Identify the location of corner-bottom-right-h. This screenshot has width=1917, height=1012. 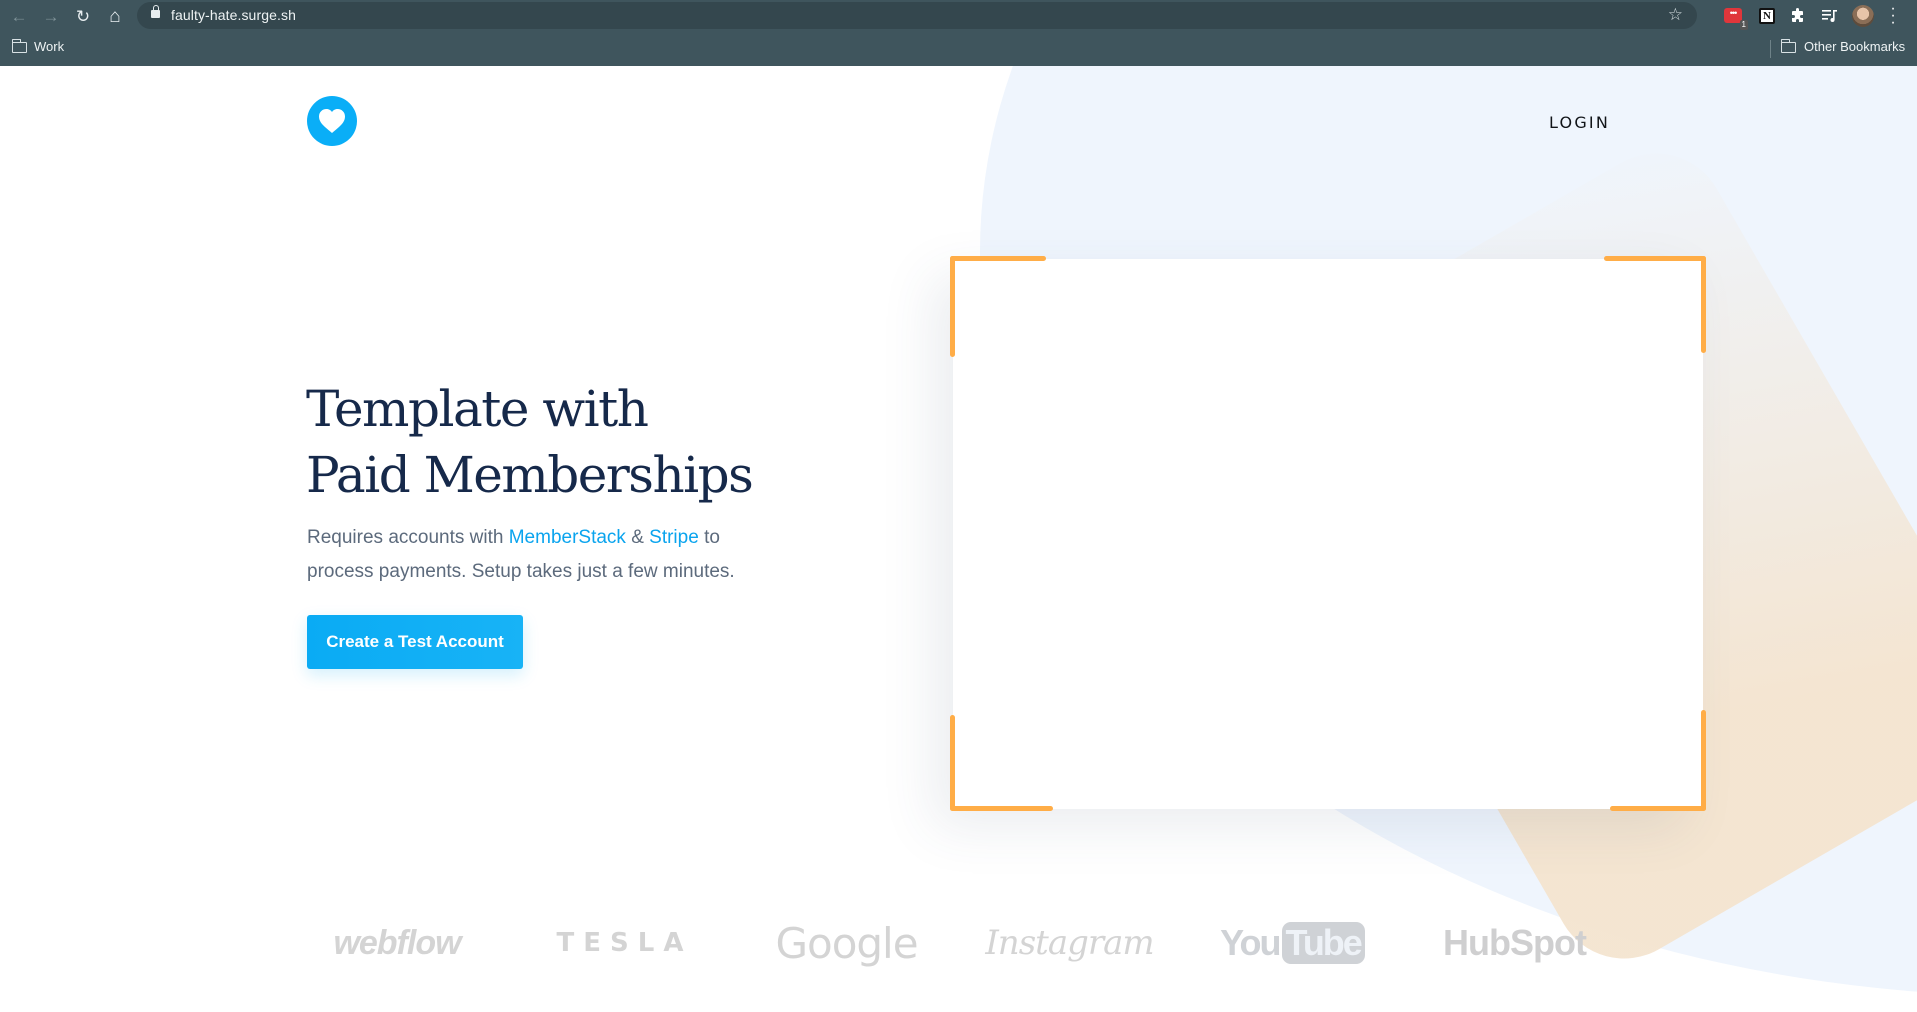
(1658, 808).